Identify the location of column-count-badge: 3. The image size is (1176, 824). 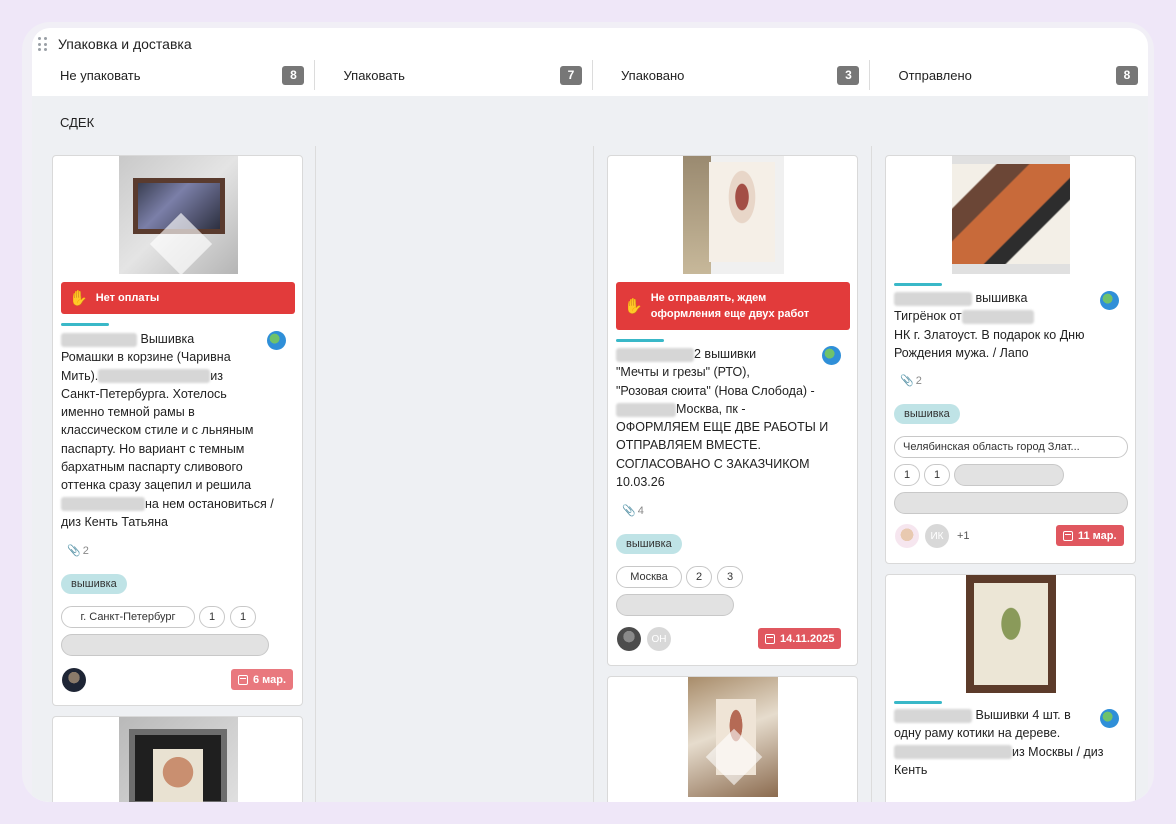
(848, 75).